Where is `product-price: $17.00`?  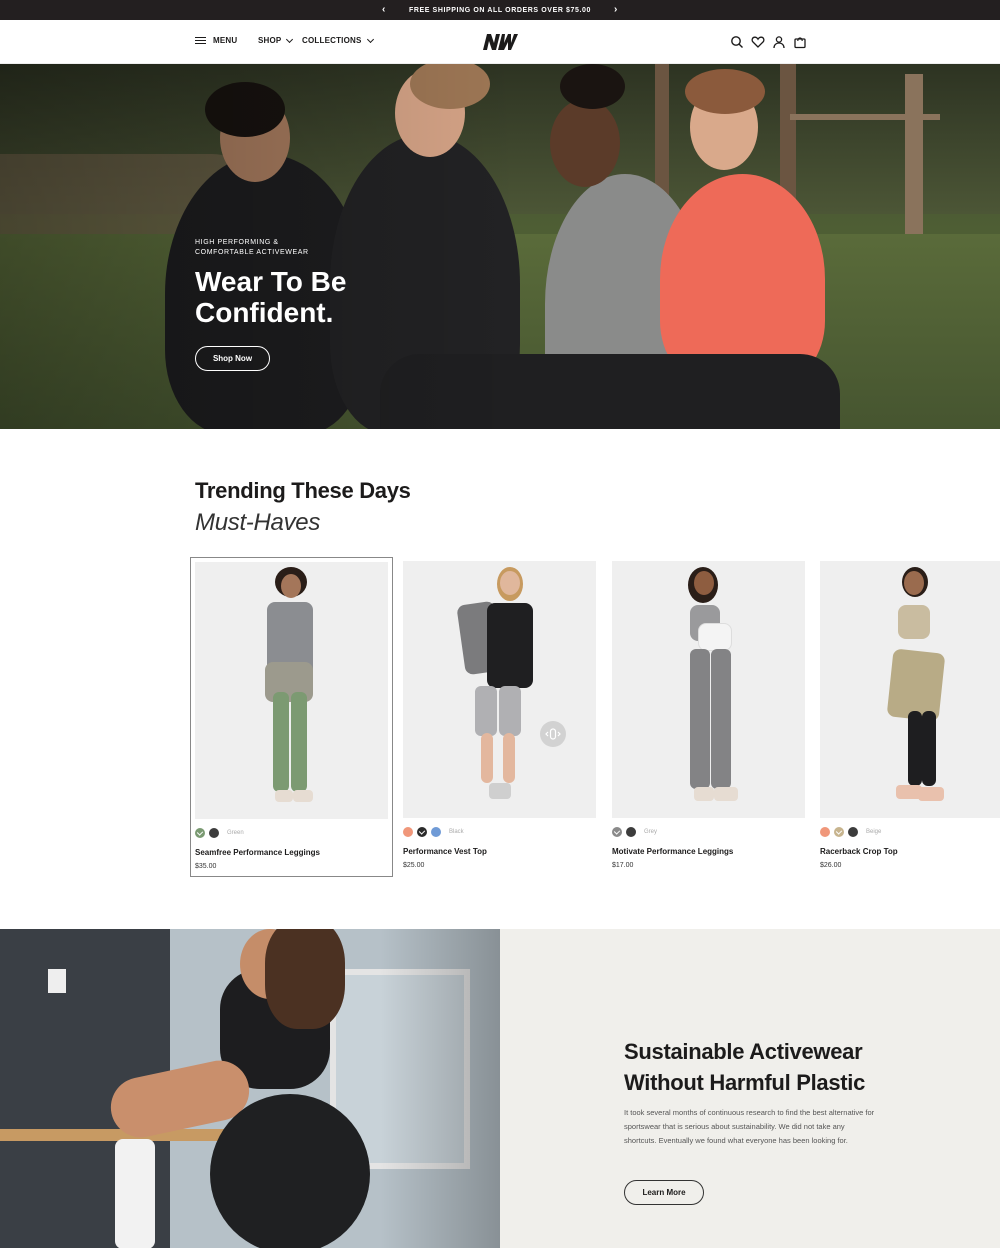
product-price: $17.00 is located at coordinates (623, 865).